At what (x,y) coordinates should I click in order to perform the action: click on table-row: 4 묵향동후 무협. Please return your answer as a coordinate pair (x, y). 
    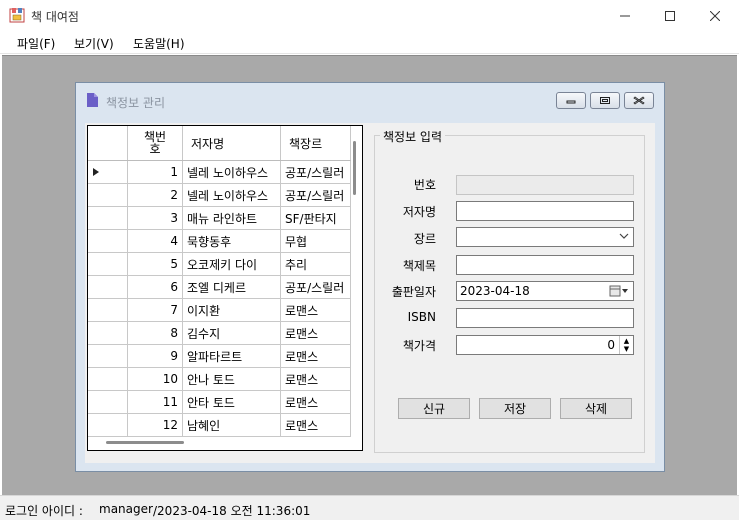
    Looking at the image, I should click on (219, 241).